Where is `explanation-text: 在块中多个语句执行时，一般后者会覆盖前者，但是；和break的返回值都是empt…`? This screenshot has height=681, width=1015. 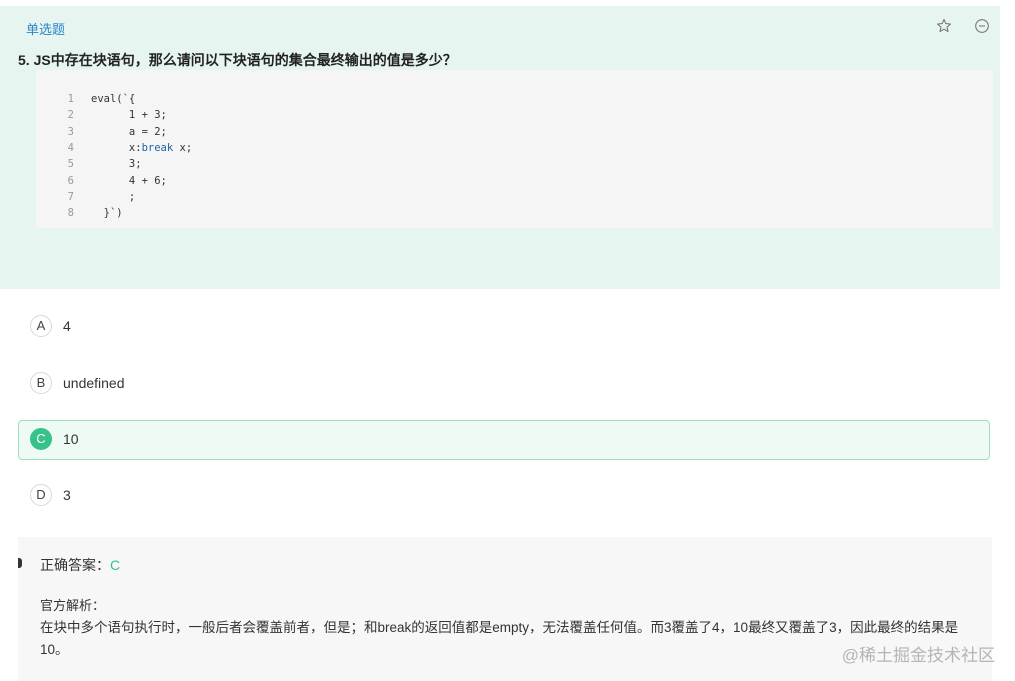 explanation-text: 在块中多个语句执行时，一般后者会覆盖前者，但是；和break的返回值都是empt… is located at coordinates (499, 638).